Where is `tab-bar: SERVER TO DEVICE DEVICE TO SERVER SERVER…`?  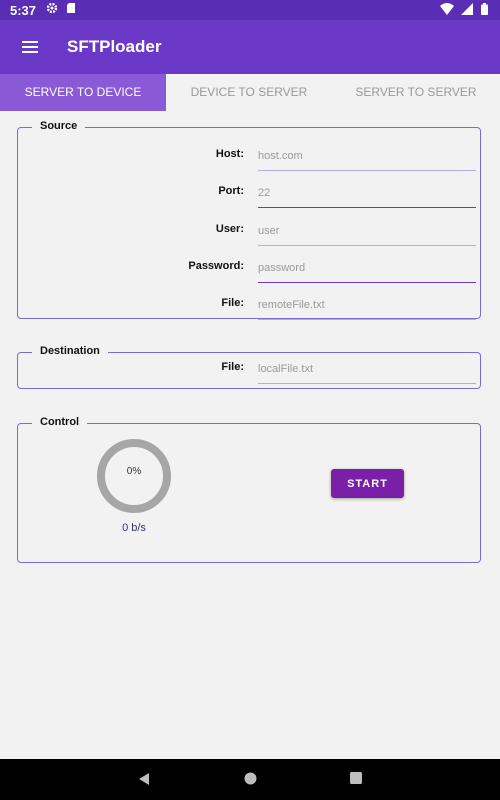
tab-bar: SERVER TO DEVICE DEVICE TO SERVER SERVER… is located at coordinates (250, 92).